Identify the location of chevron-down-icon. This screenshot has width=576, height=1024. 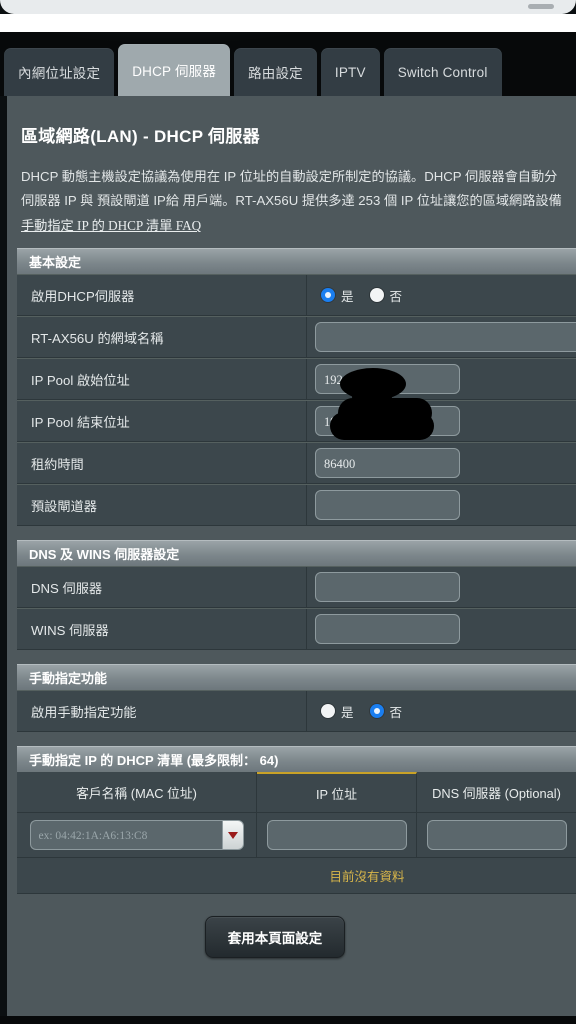
(232, 835).